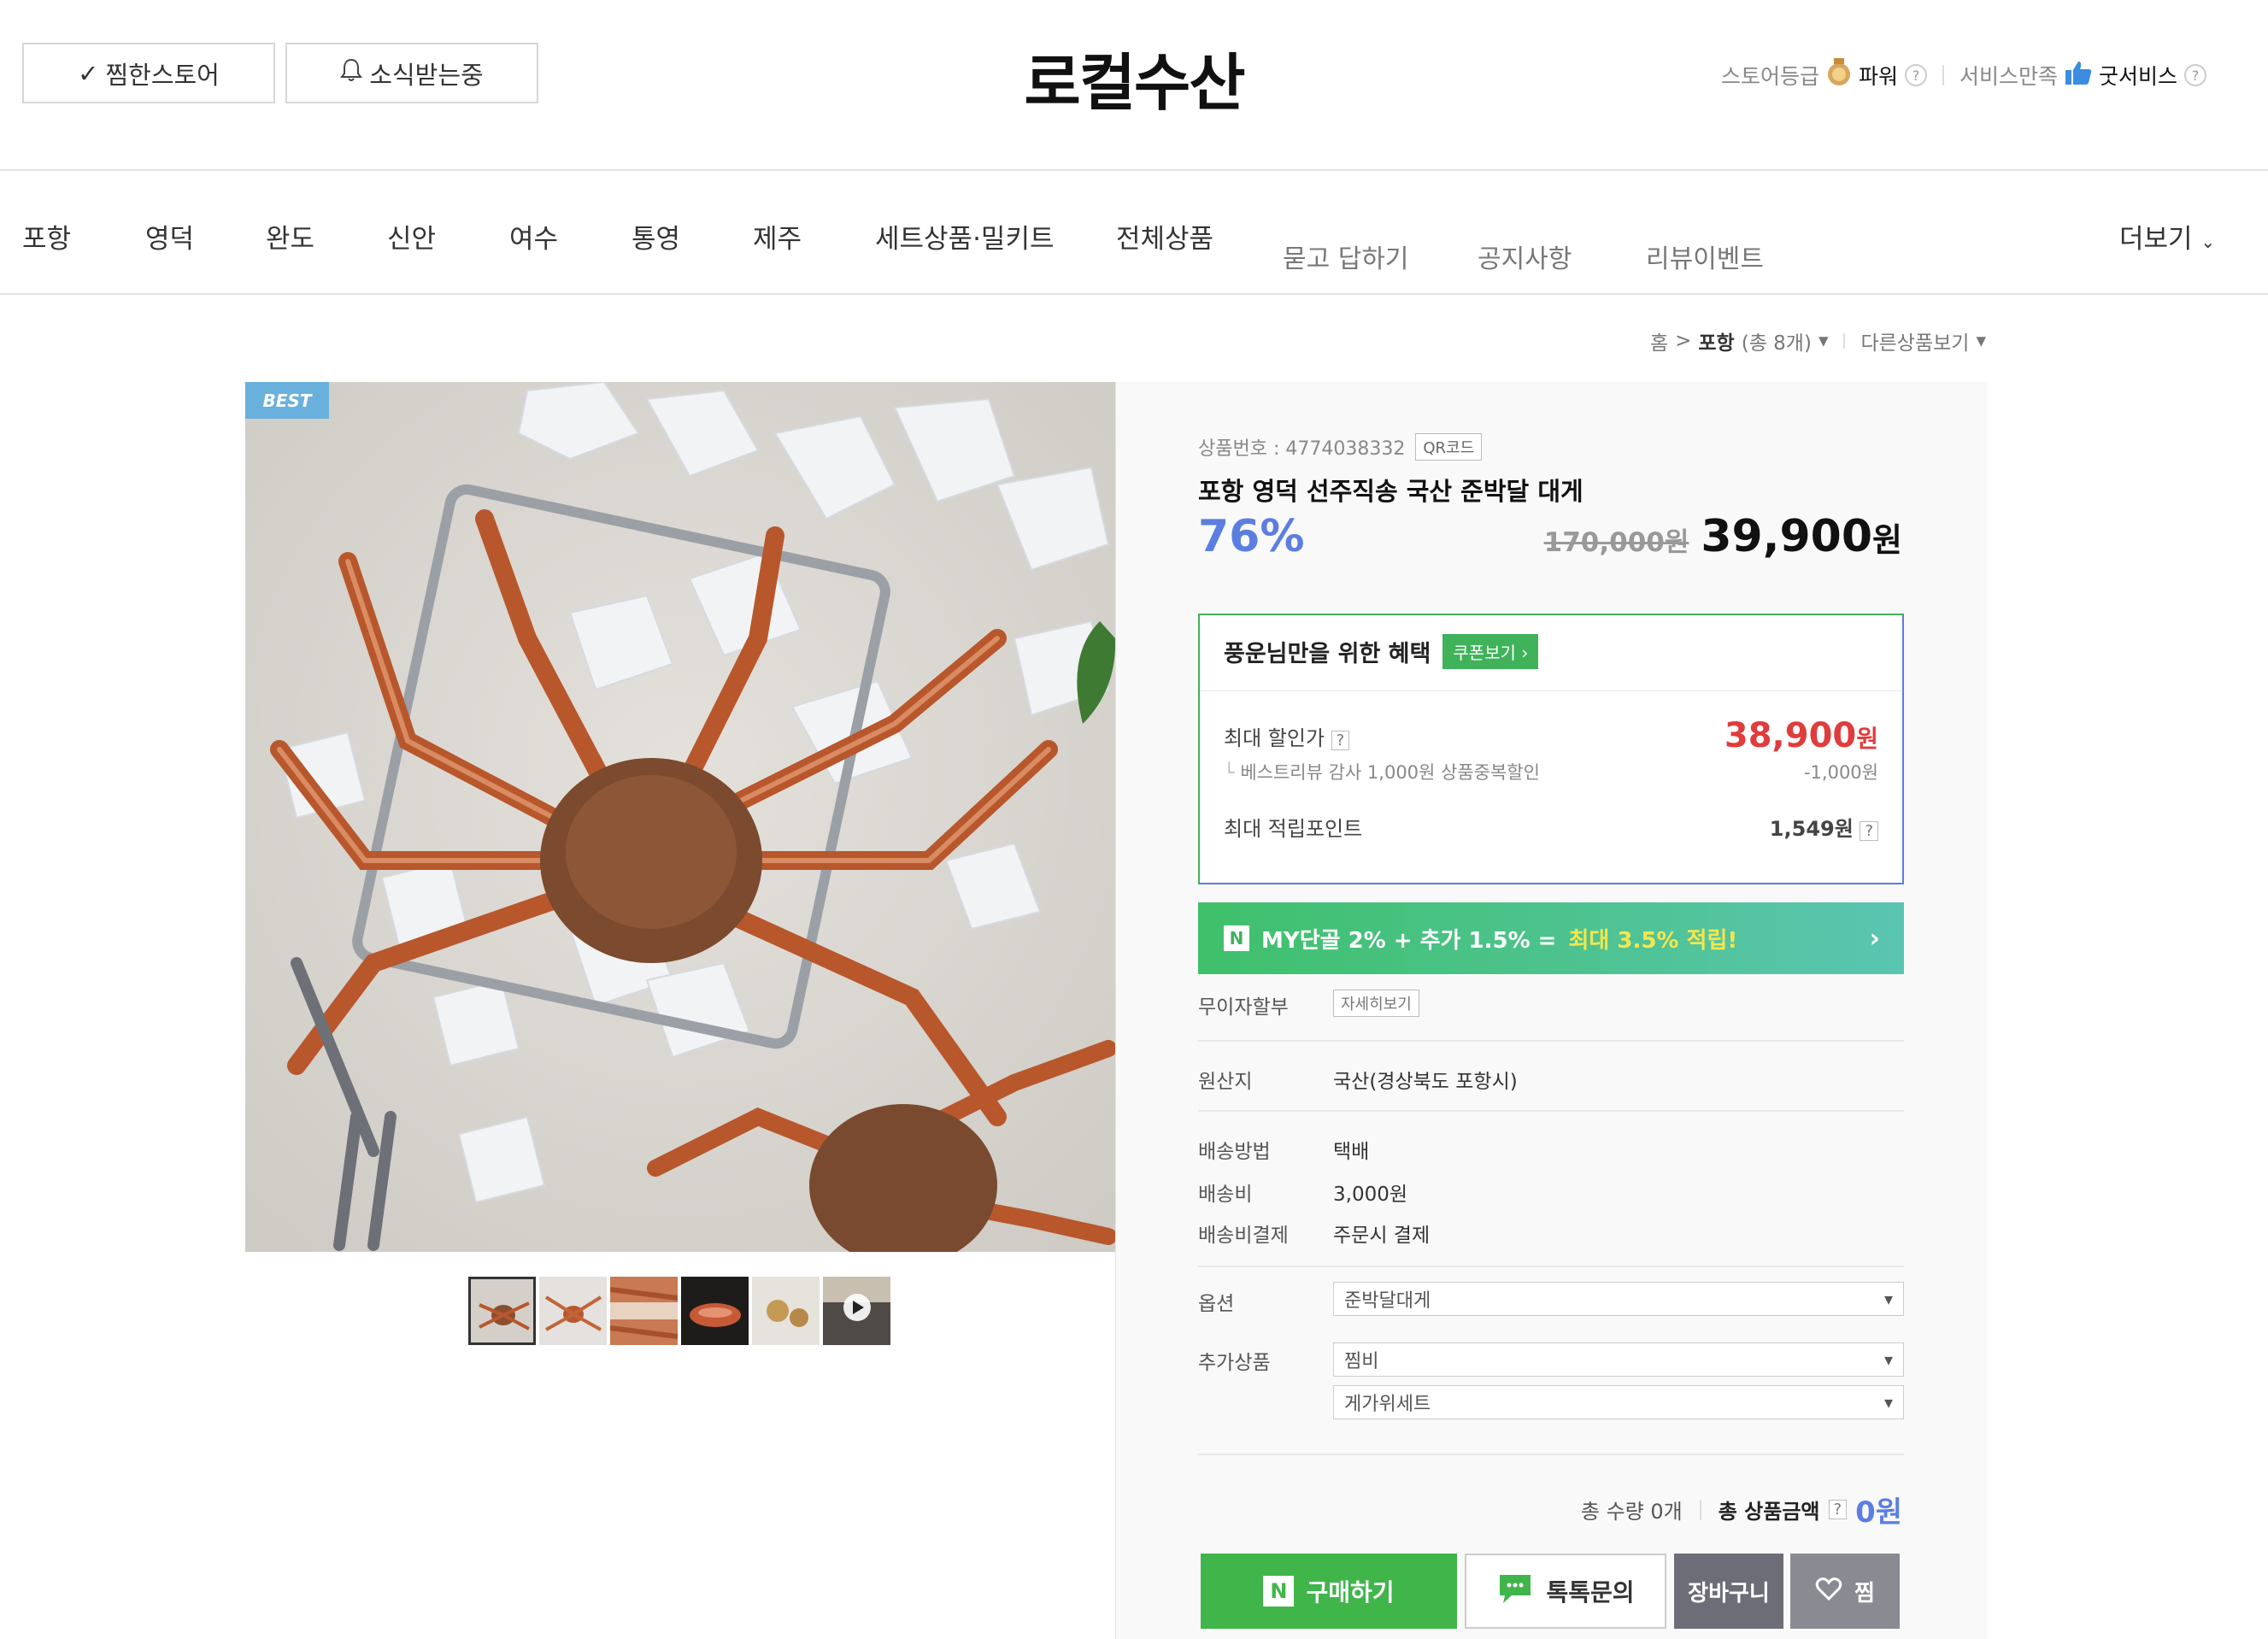 The height and width of the screenshot is (1639, 2268). I want to click on nav-item-review-event: 리뷰이벤트, so click(1705, 256).